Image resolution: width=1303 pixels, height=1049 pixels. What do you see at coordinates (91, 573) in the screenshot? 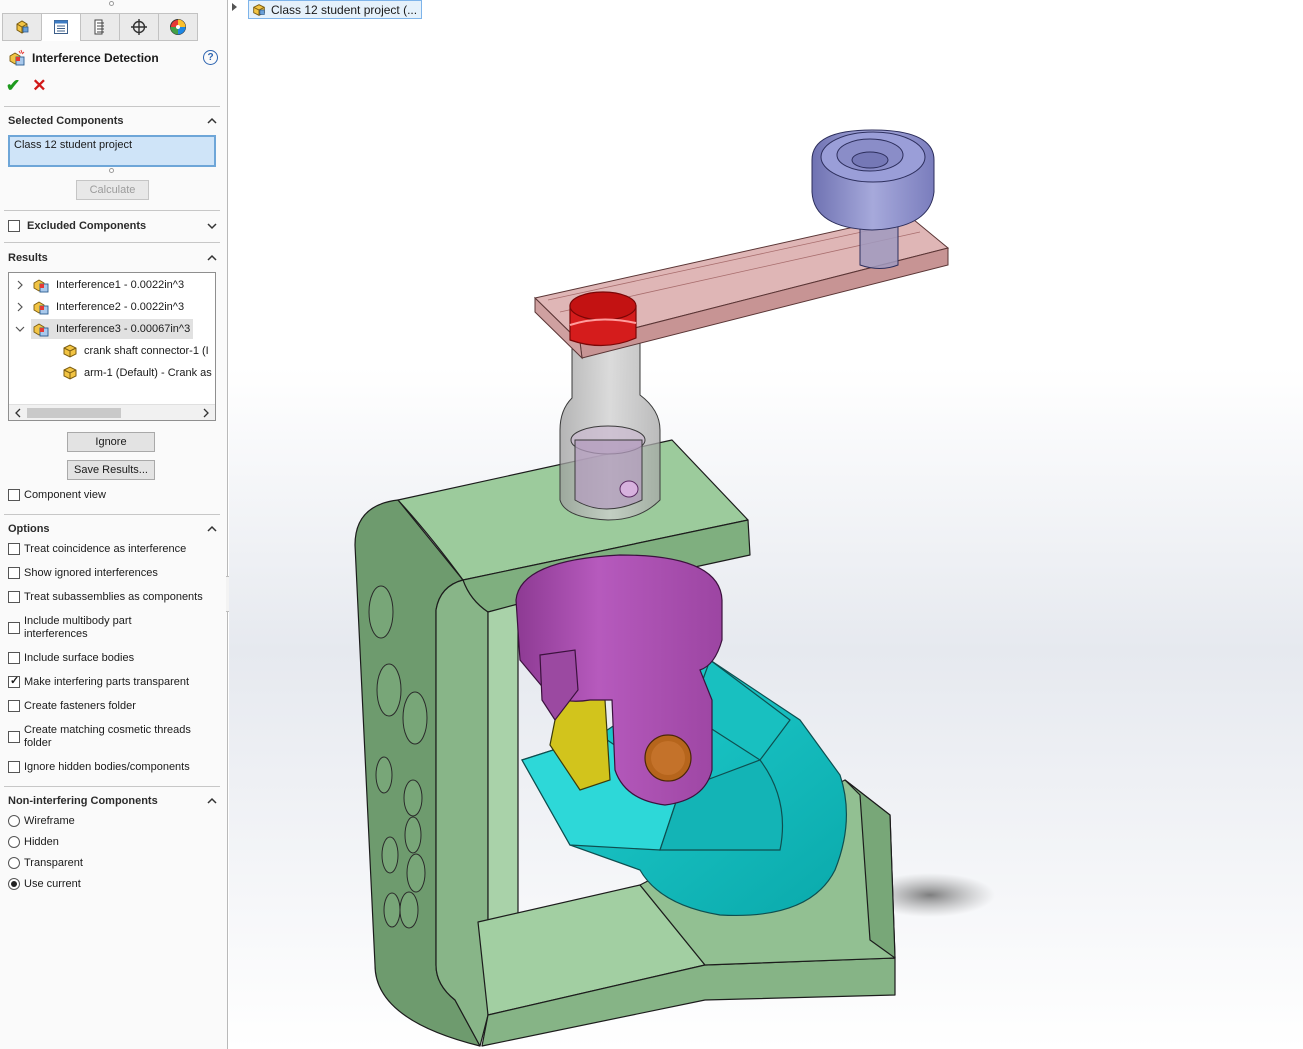
I see `option-label: Show ignored interferences` at bounding box center [91, 573].